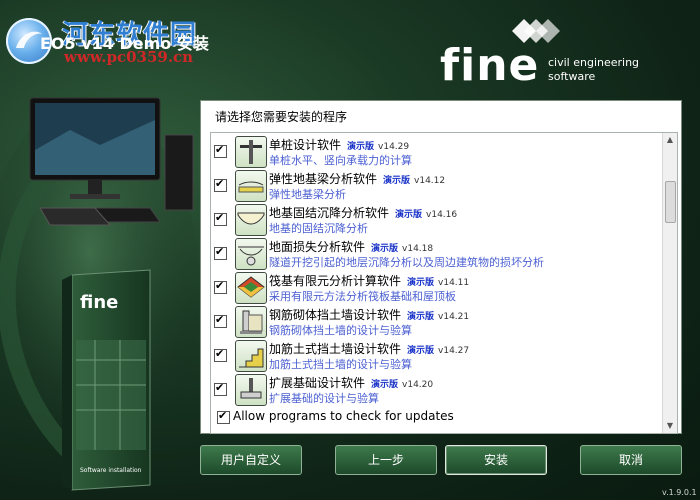  What do you see at coordinates (594, 62) in the screenshot?
I see `brand-tagline-1: civil engineering` at bounding box center [594, 62].